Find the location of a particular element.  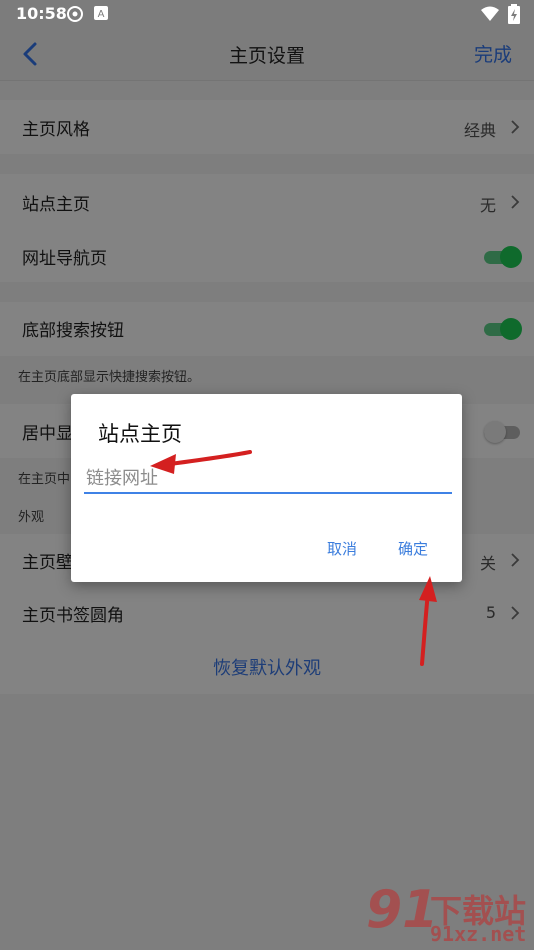

watermark: 91 下载站 91xz.net is located at coordinates (447, 915).